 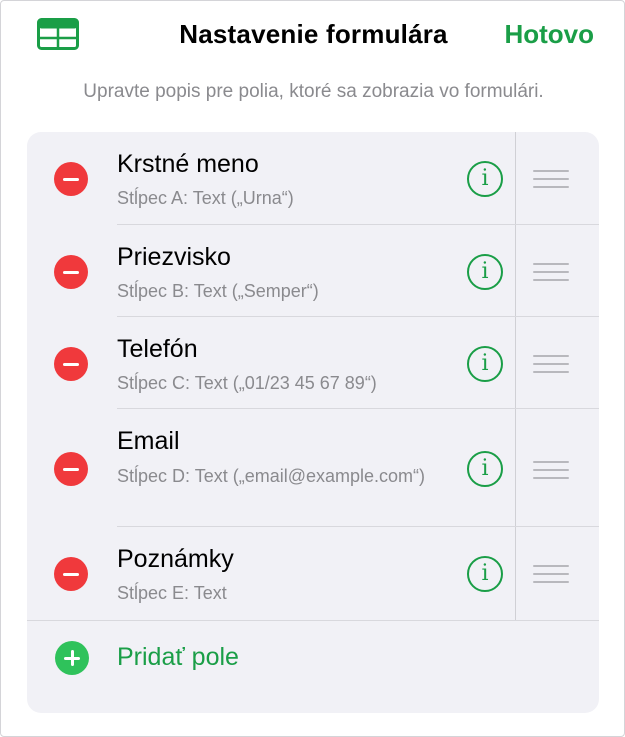 I want to click on field-label: Krstné meno, so click(x=188, y=164).